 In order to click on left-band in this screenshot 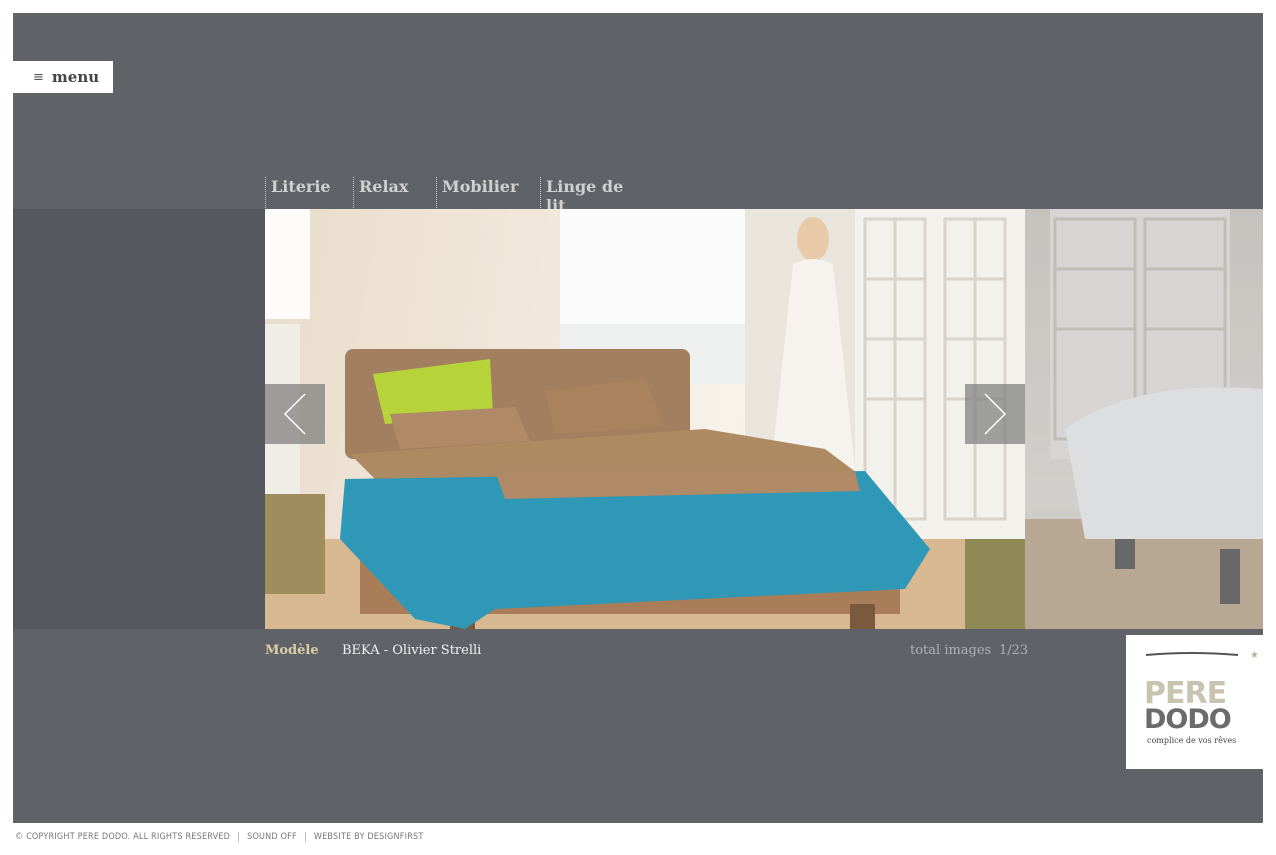, I will do `click(139, 419)`.